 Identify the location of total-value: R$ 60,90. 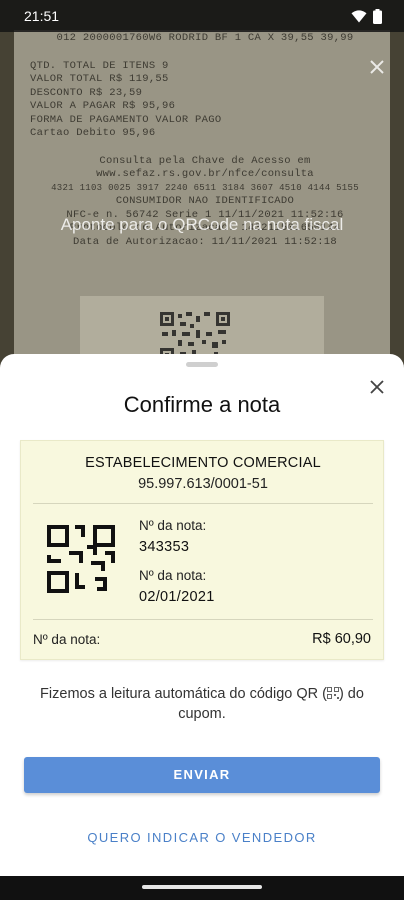
(341, 639).